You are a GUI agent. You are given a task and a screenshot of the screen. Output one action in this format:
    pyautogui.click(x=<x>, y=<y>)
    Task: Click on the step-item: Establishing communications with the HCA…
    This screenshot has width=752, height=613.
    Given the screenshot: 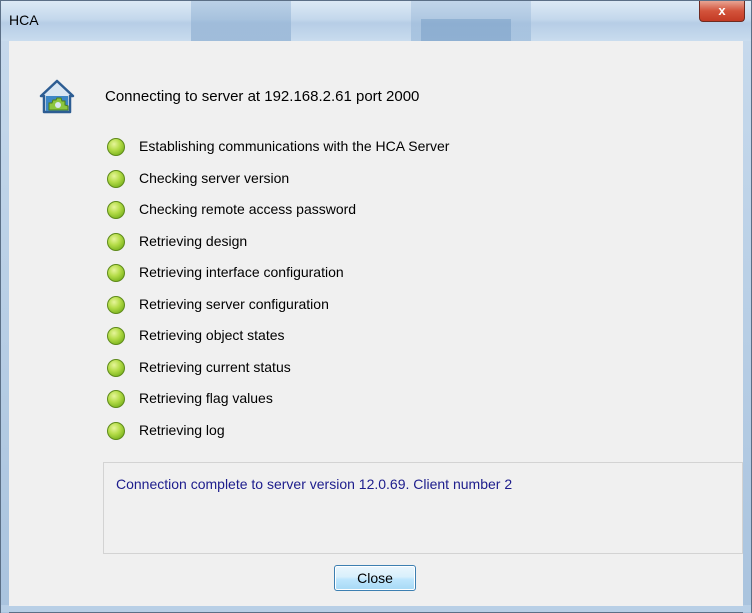 What is the action you would take?
    pyautogui.click(x=317, y=148)
    